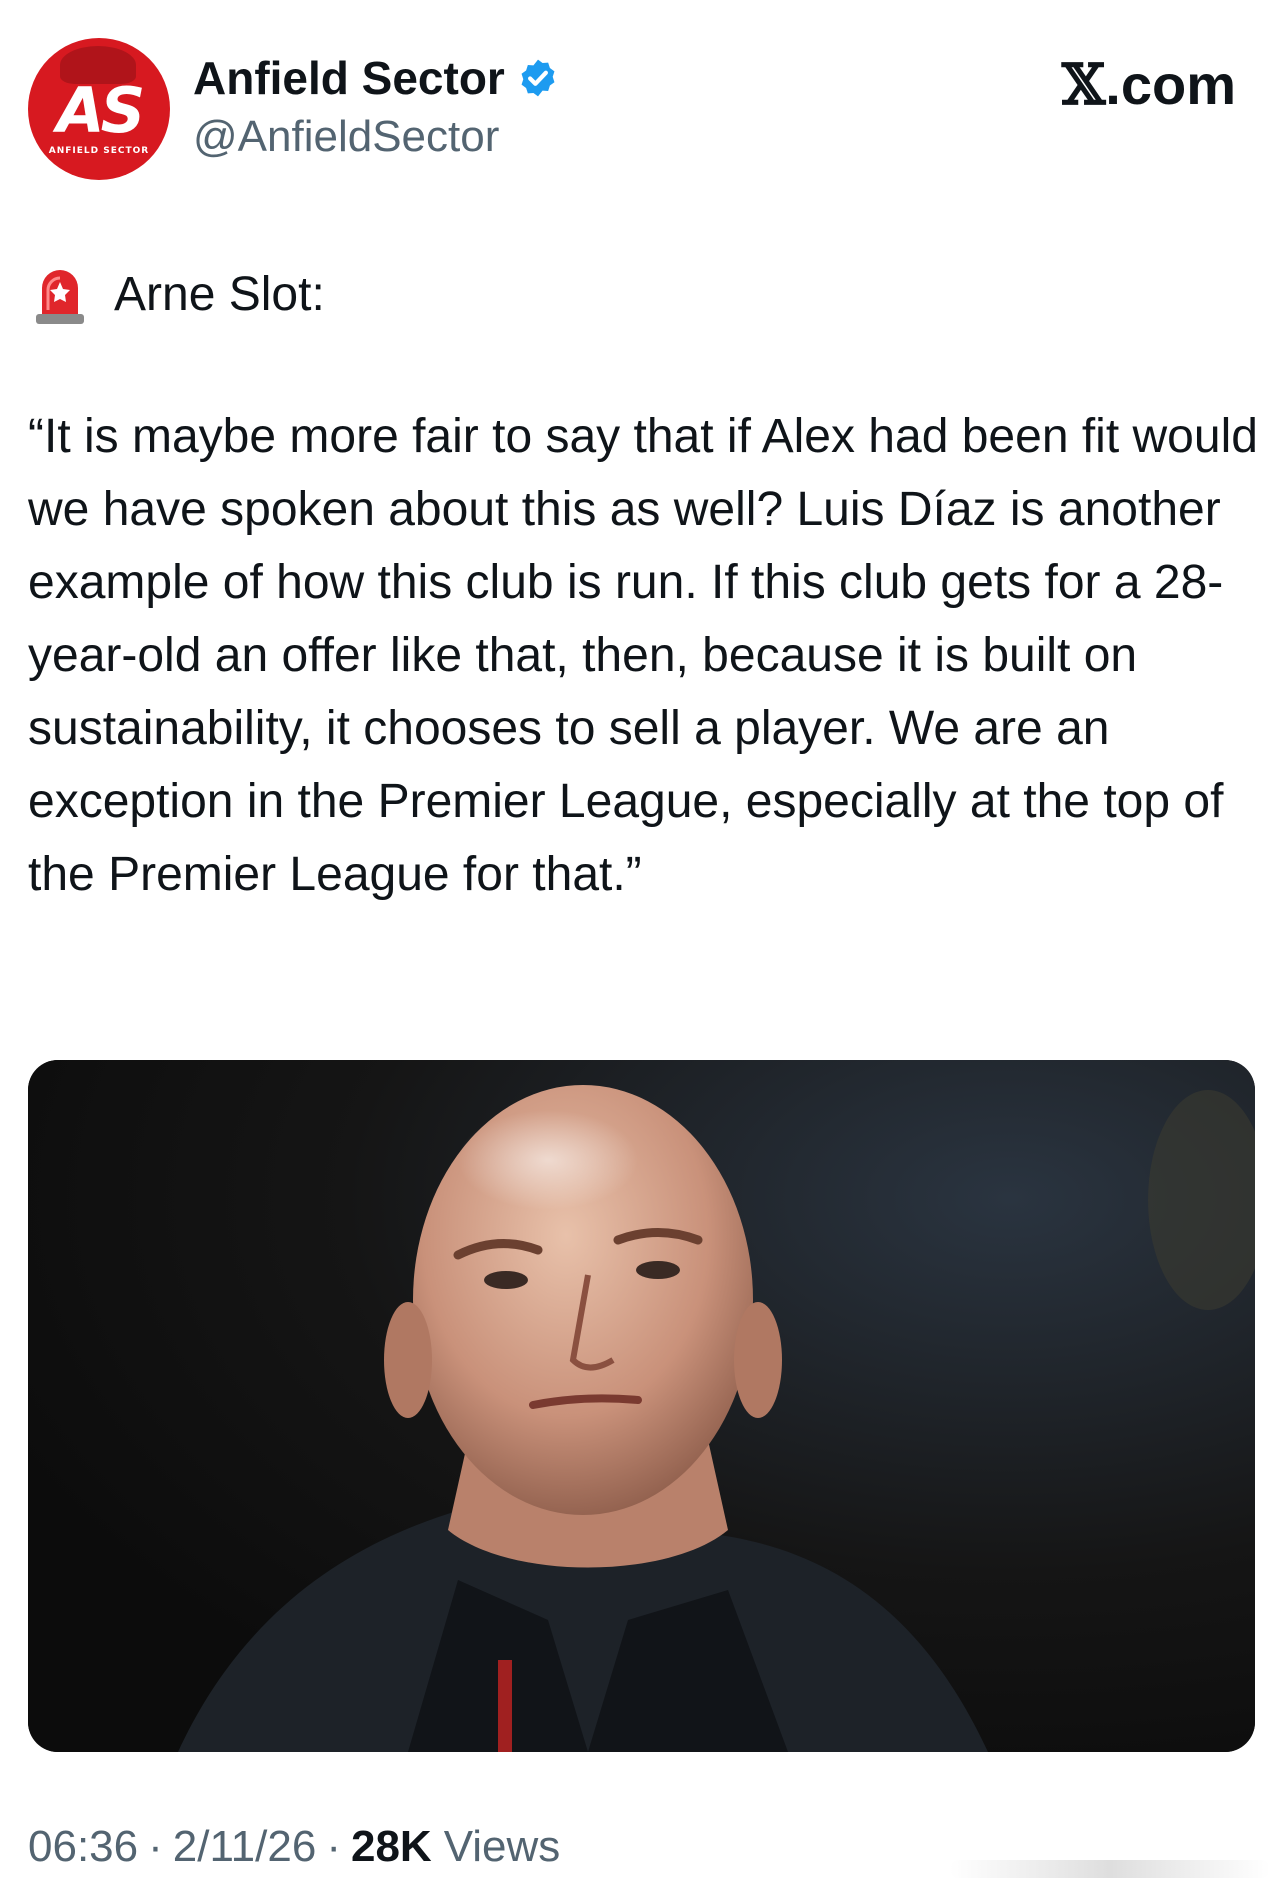 The width and height of the screenshot is (1284, 1889). I want to click on verified-badge-icon, so click(538, 78).